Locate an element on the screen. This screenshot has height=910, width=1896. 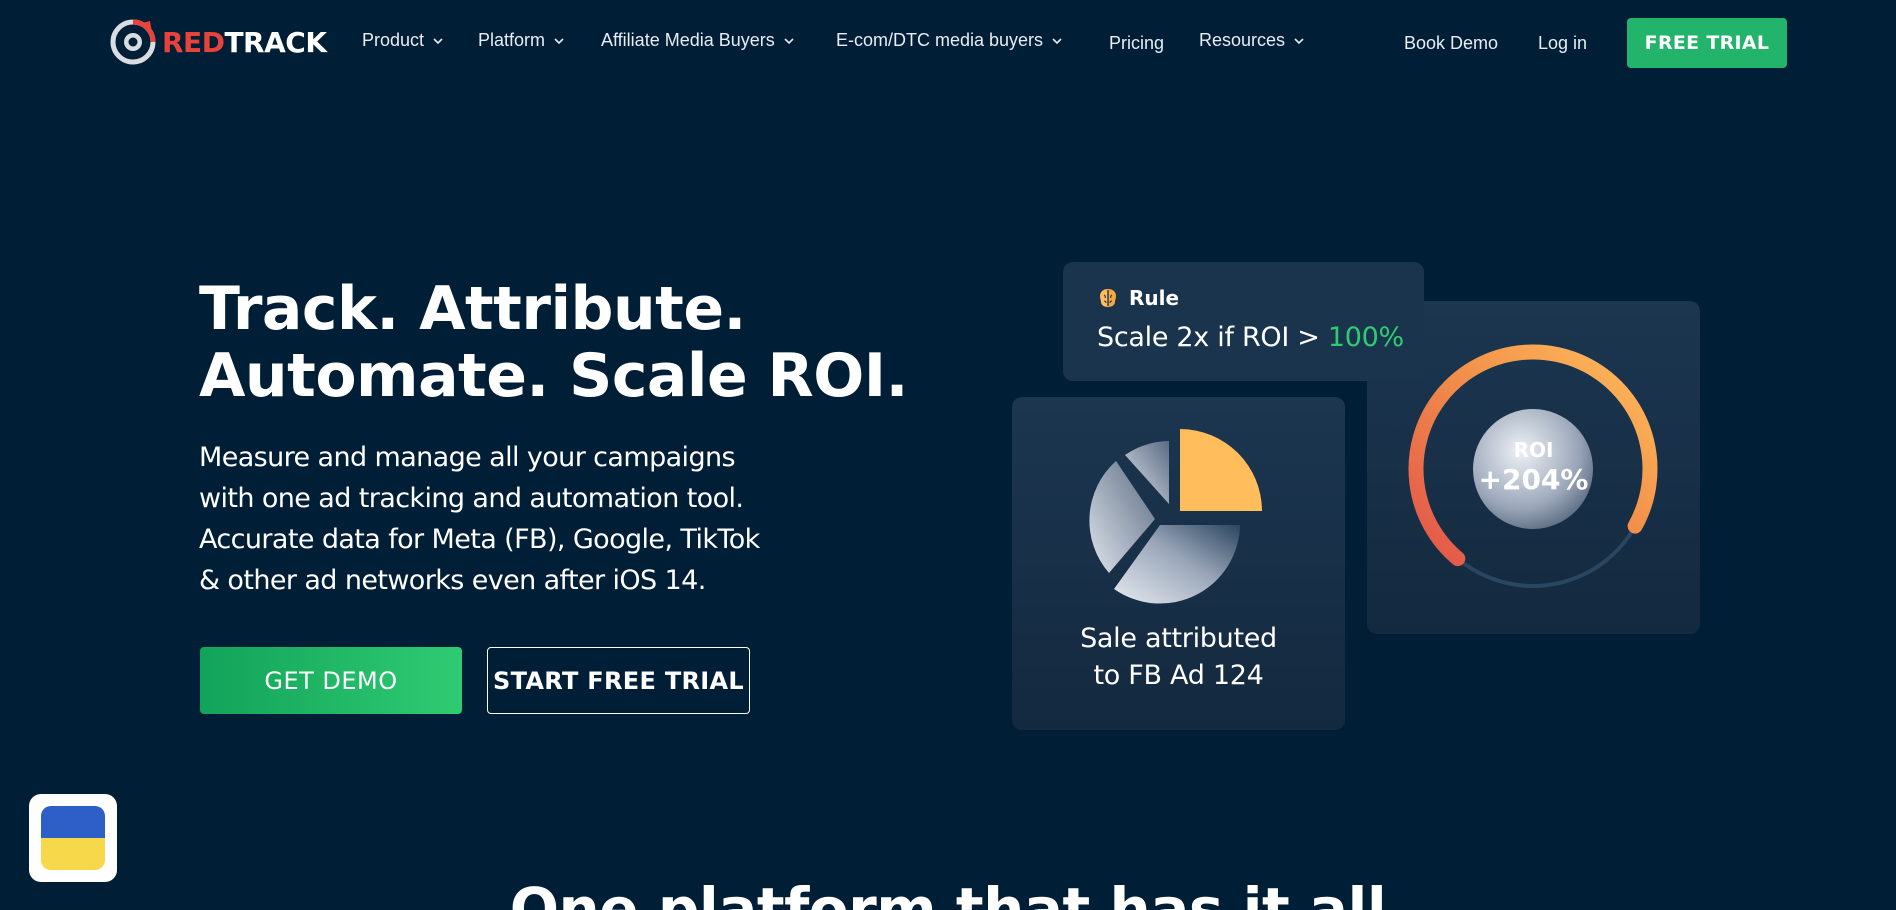
nav-item-label: Platform is located at coordinates (512, 40).